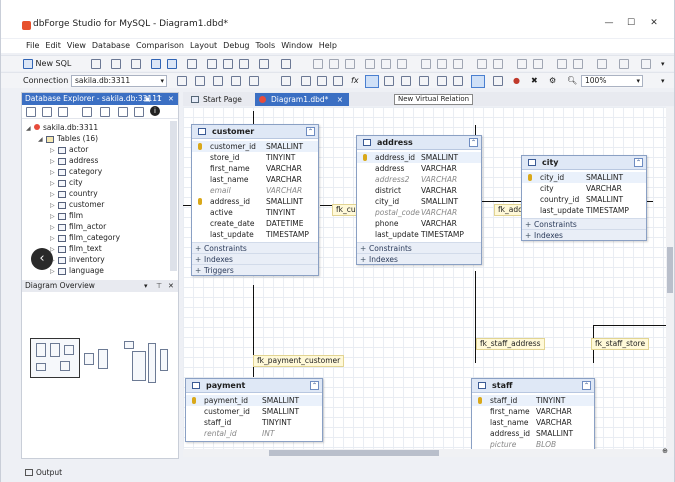  What do you see at coordinates (370, 63) in the screenshot?
I see `align-top-icon` at bounding box center [370, 63].